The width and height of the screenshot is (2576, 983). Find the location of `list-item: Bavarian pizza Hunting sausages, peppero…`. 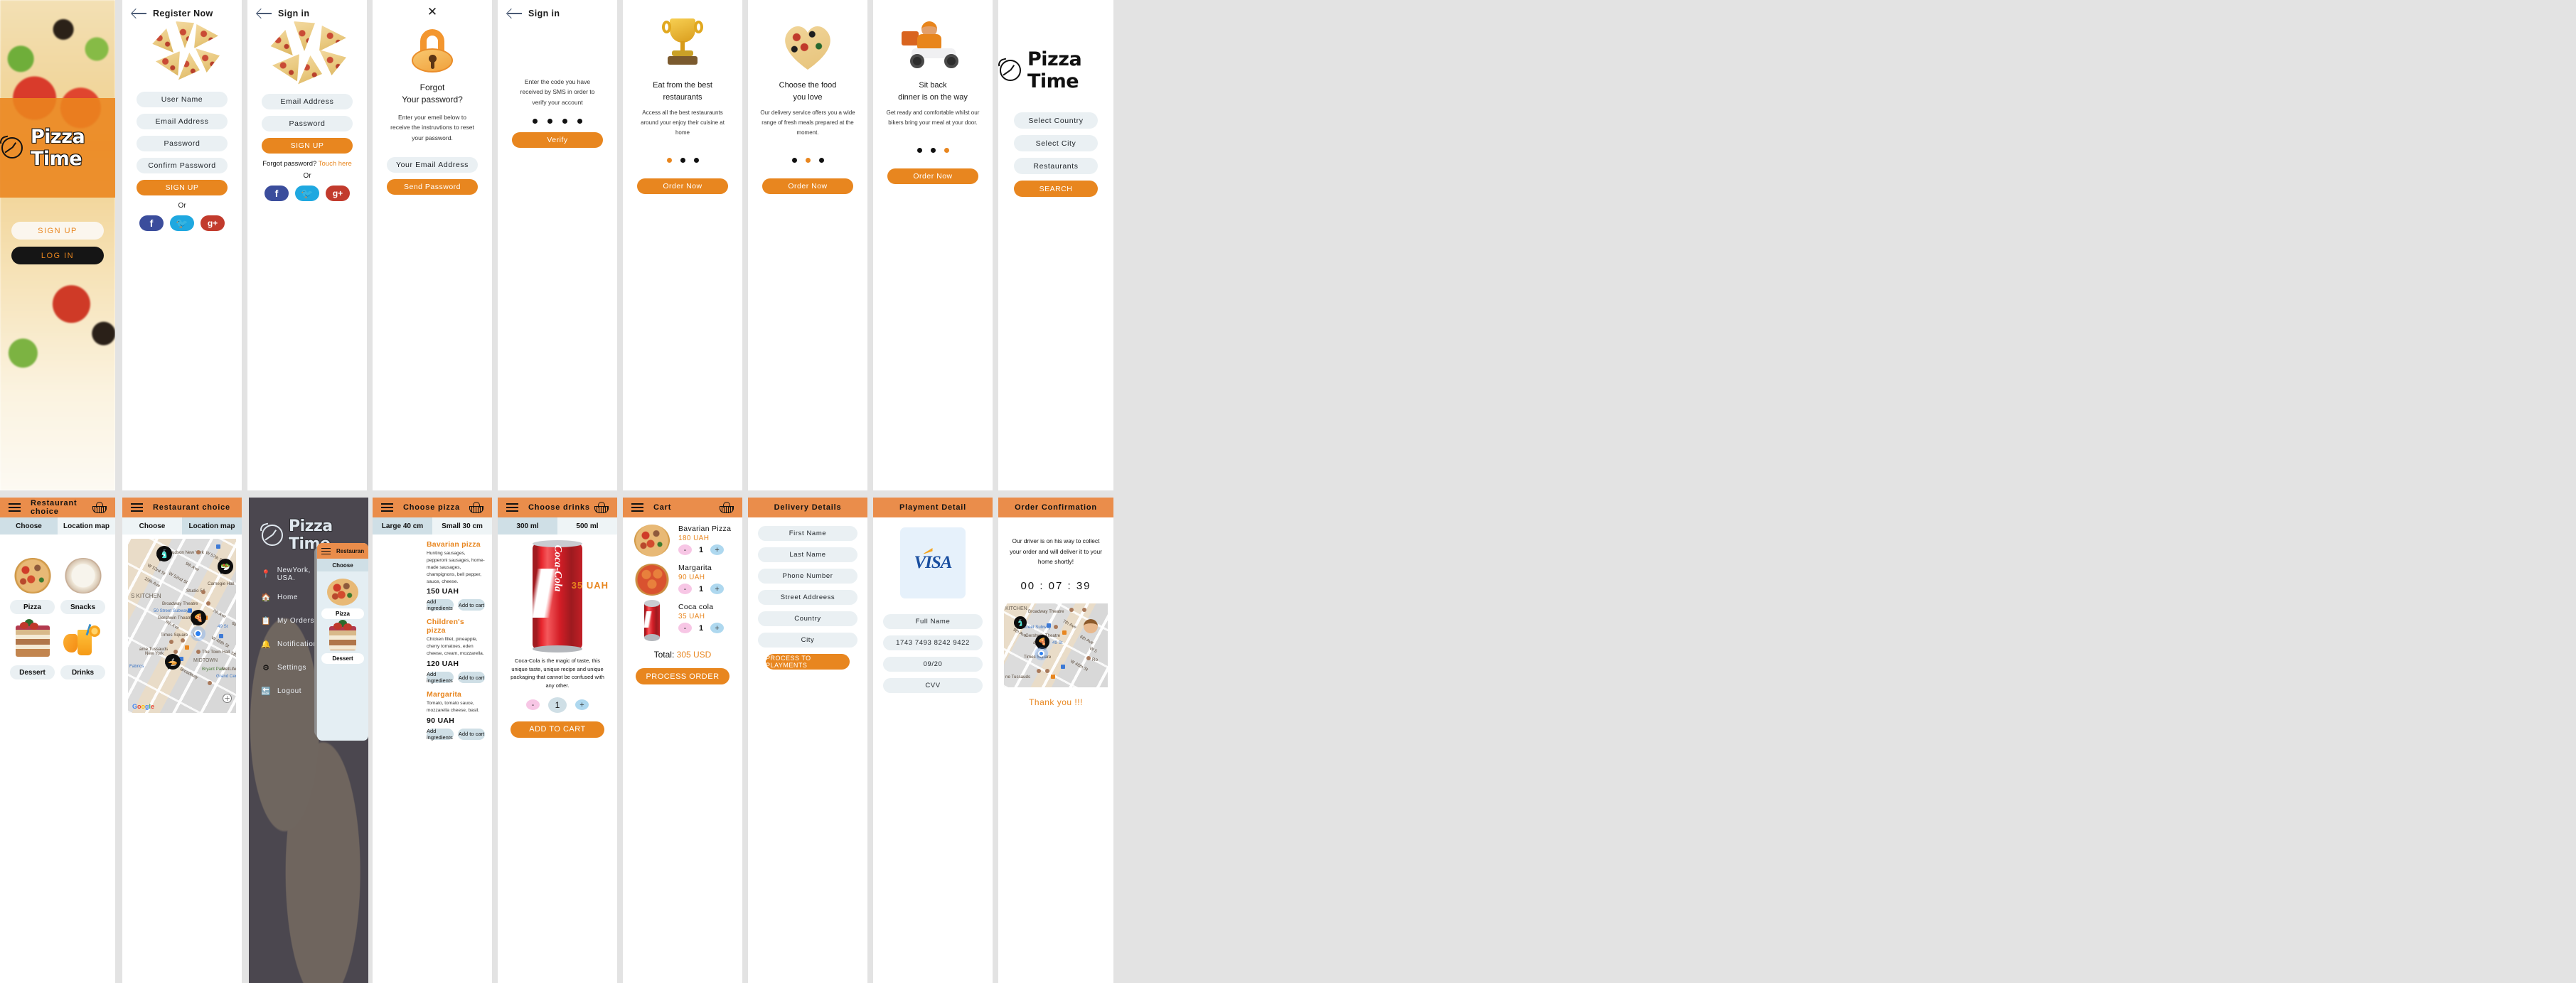

list-item: Bavarian pizza Hunting sausages, peppero… is located at coordinates (432, 575).